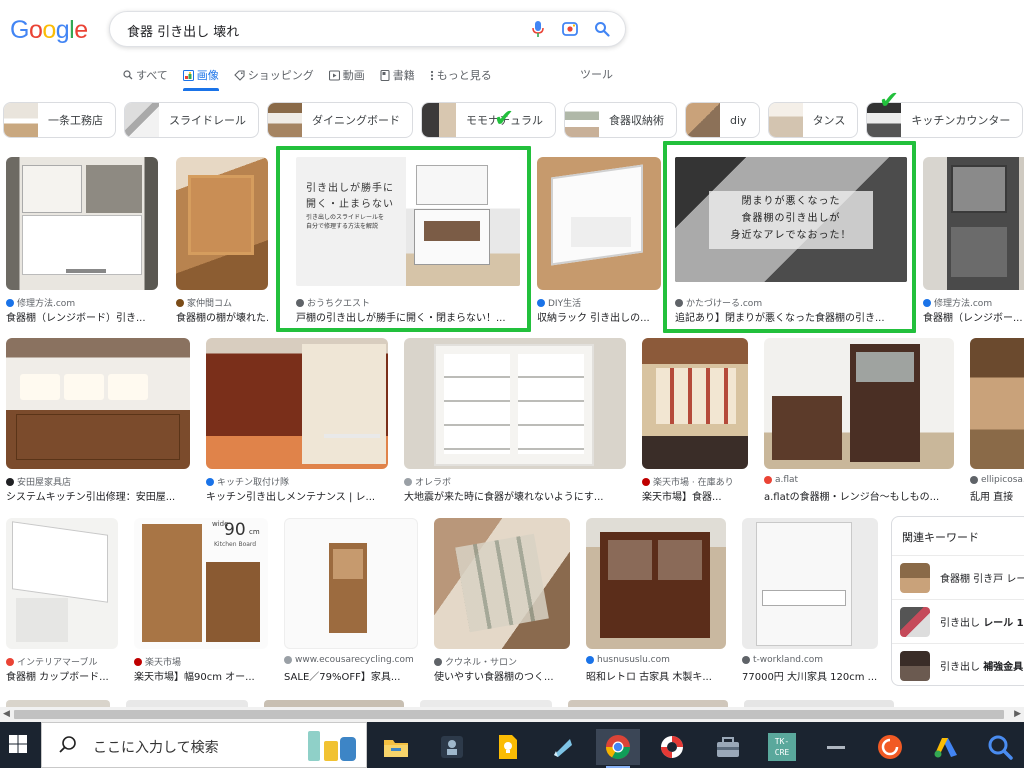  I want to click on windows-start-icon, so click(18, 746).